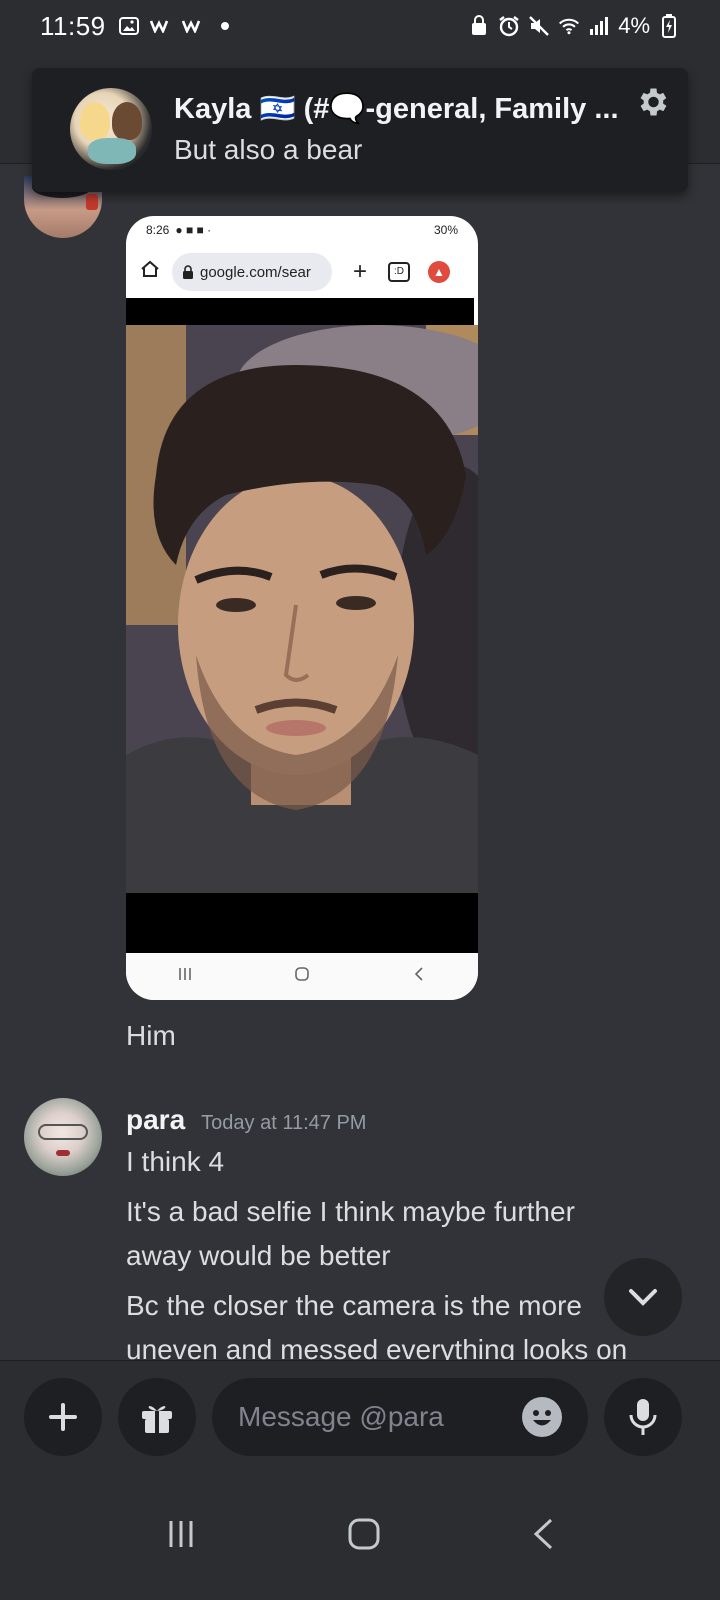 The width and height of the screenshot is (720, 1600). I want to click on update-icon: ▲, so click(439, 272).